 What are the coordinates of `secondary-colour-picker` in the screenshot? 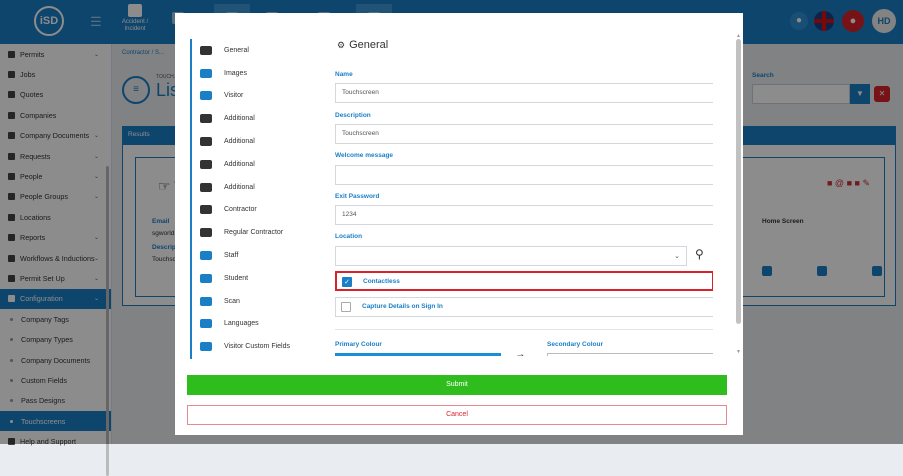 It's located at (630, 354).